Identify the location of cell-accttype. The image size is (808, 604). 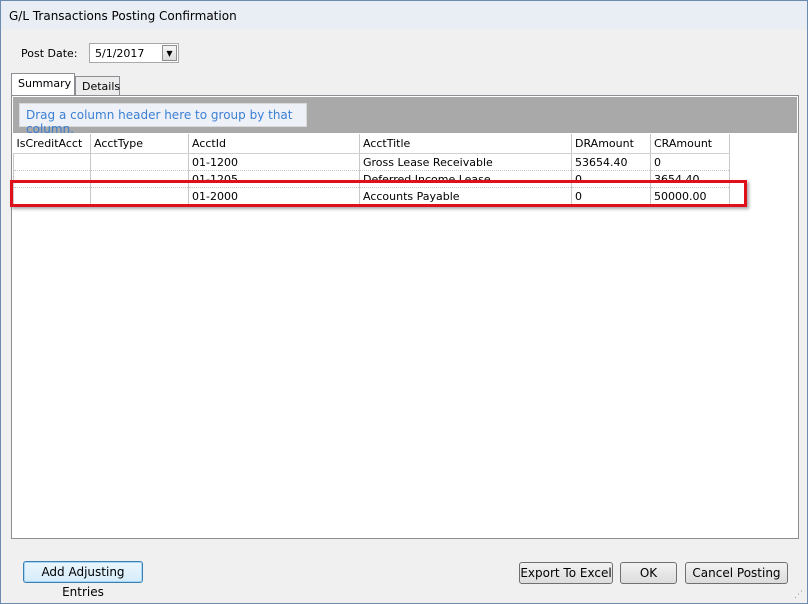
(139, 162).